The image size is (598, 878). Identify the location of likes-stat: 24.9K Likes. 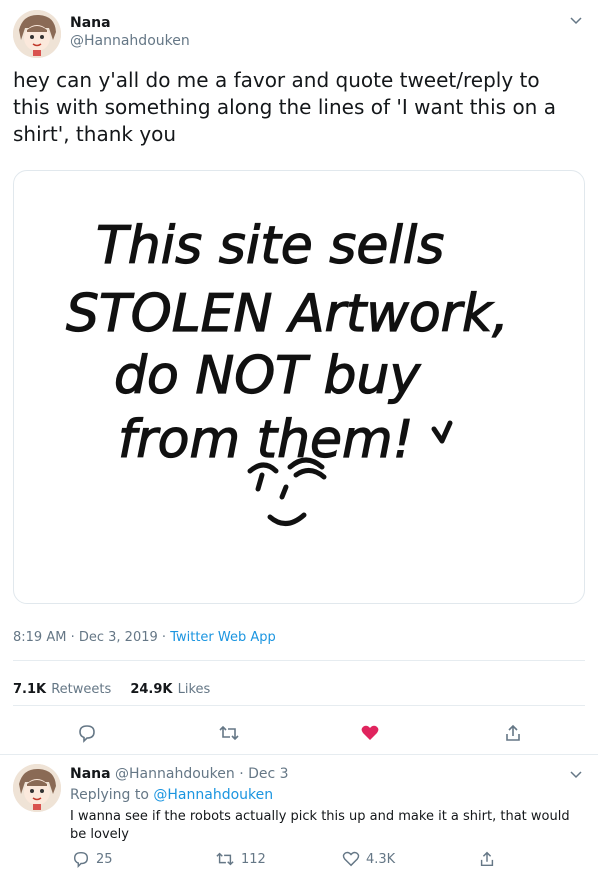
(170, 687).